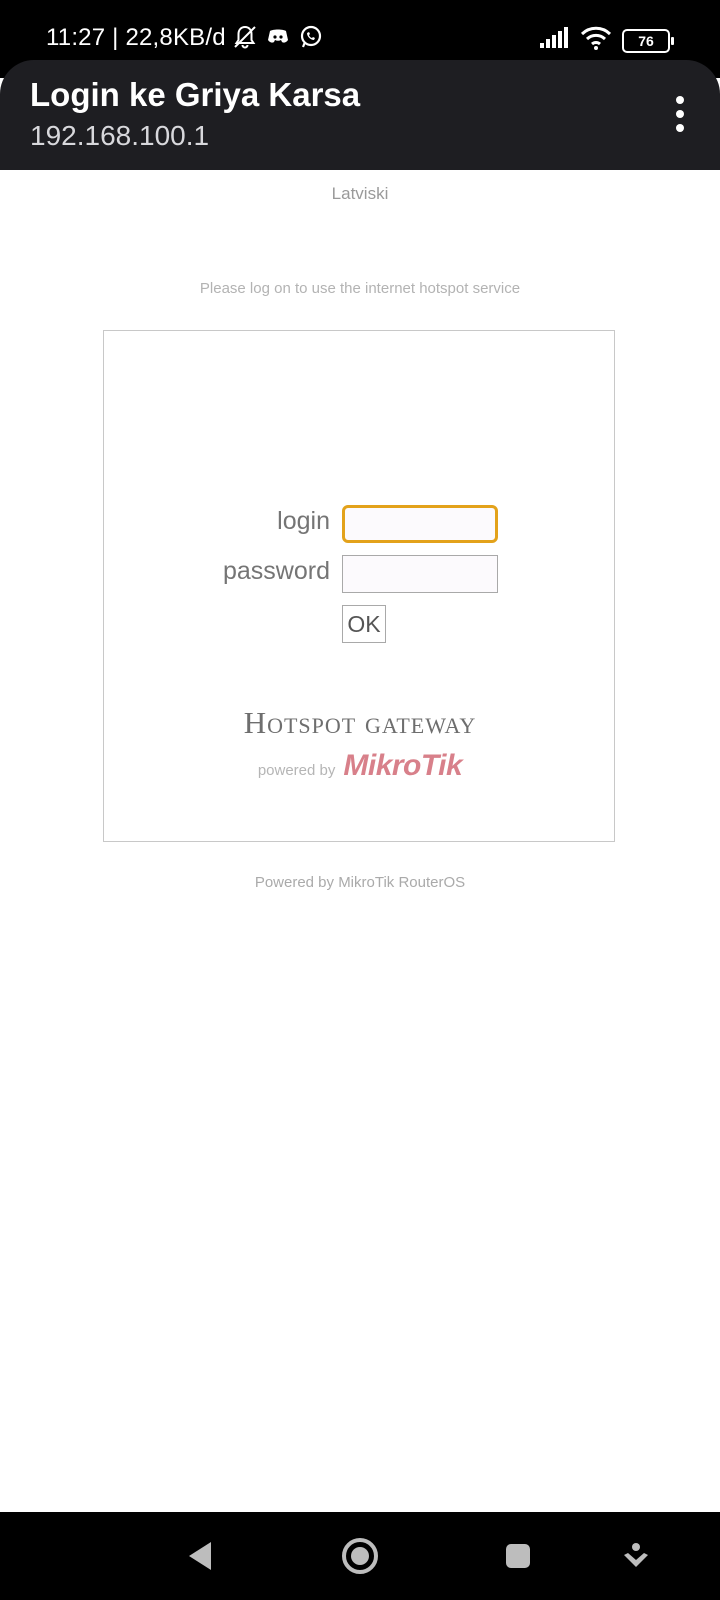 Image resolution: width=720 pixels, height=1600 pixels. I want to click on hotspot-gateway-logo: Hotspot gateway, so click(360, 722).